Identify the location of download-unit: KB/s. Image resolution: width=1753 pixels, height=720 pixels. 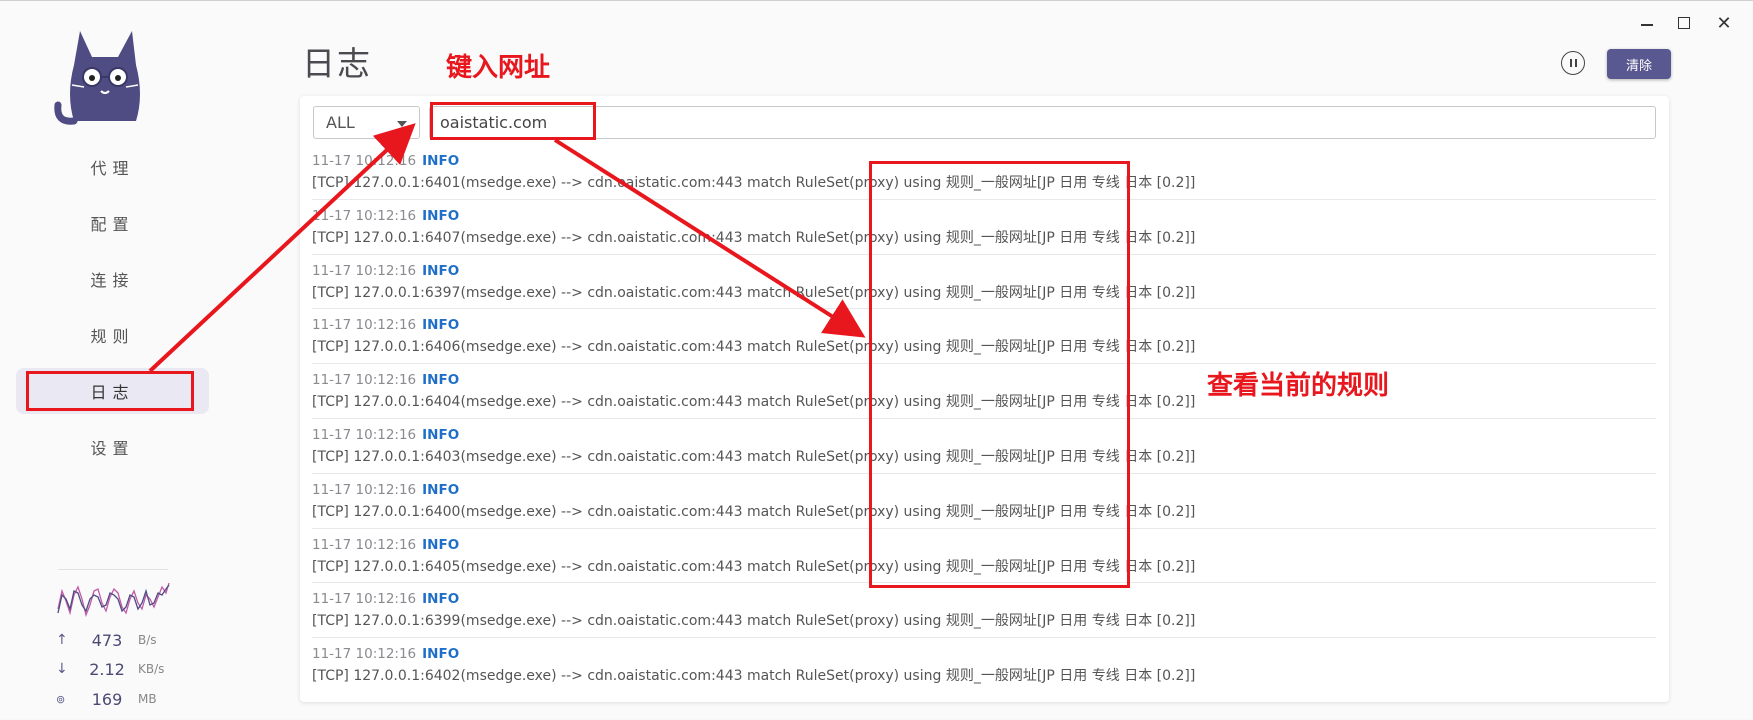
(151, 669).